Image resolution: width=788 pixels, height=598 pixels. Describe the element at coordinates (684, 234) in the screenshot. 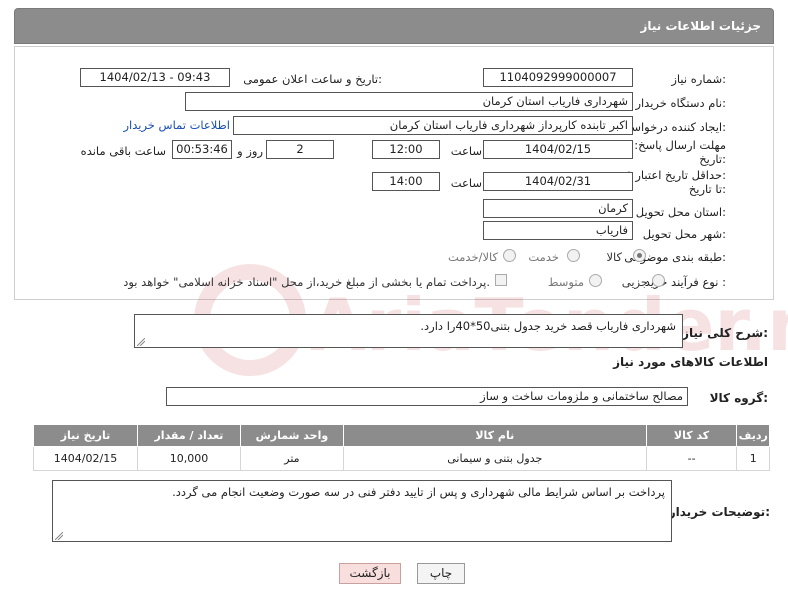

I see `city-label: شهر محل تحویل:` at that location.